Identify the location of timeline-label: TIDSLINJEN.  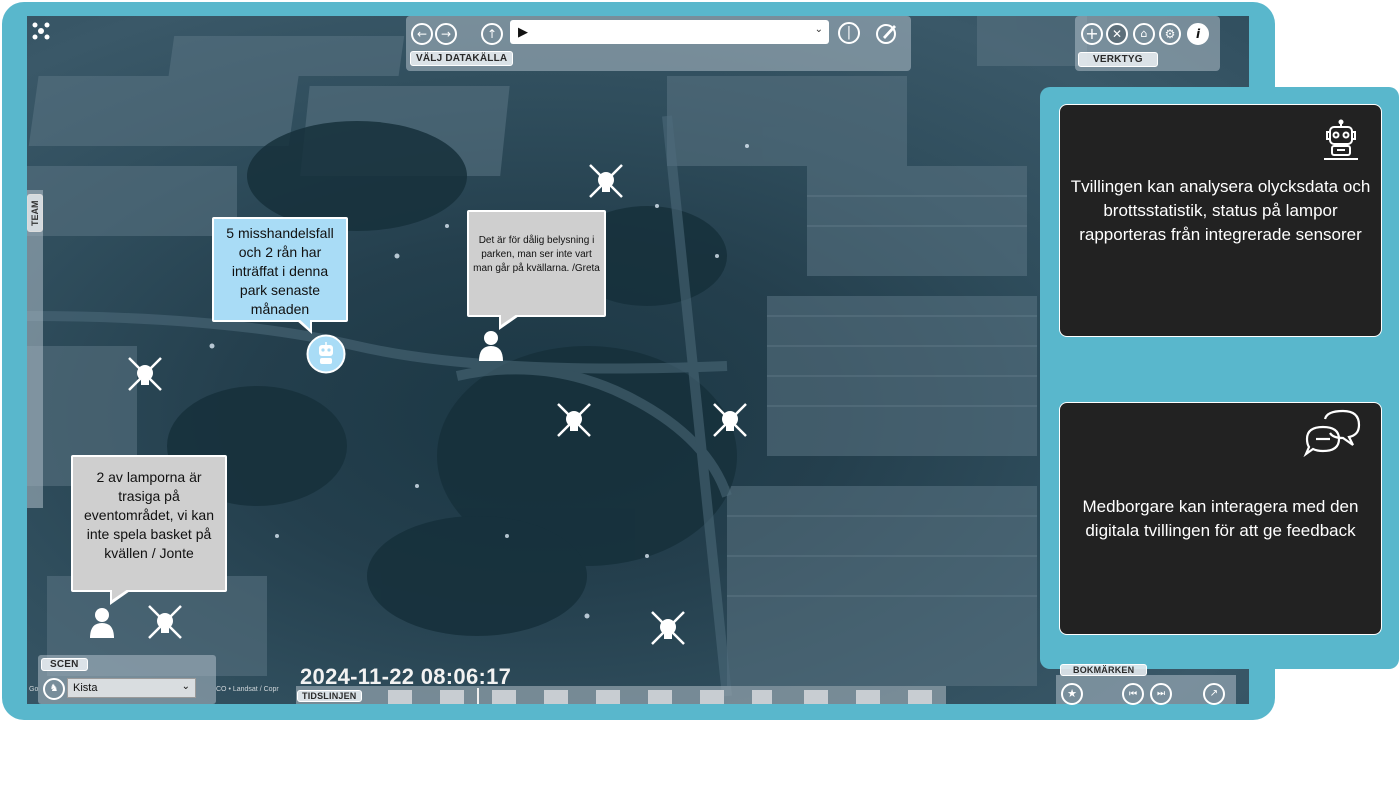
(329, 696).